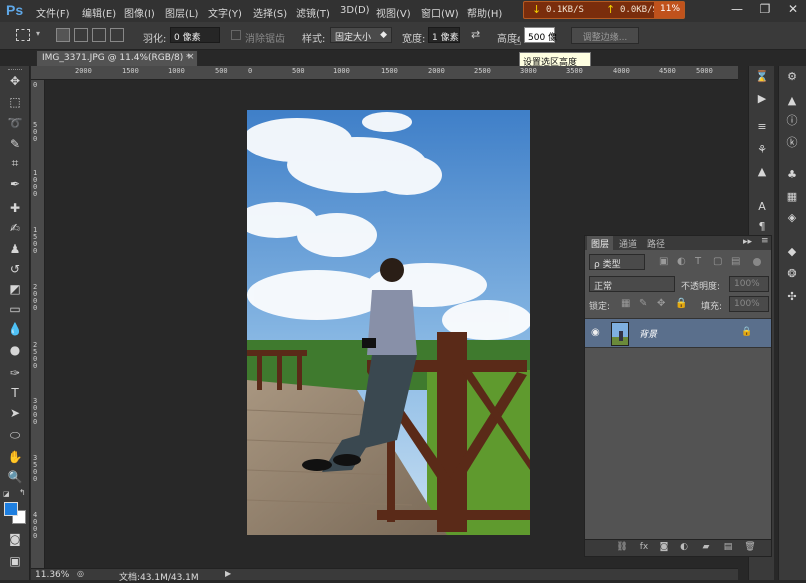 This screenshot has width=806, height=583. I want to click on menu-view: 视图(V), so click(393, 12).